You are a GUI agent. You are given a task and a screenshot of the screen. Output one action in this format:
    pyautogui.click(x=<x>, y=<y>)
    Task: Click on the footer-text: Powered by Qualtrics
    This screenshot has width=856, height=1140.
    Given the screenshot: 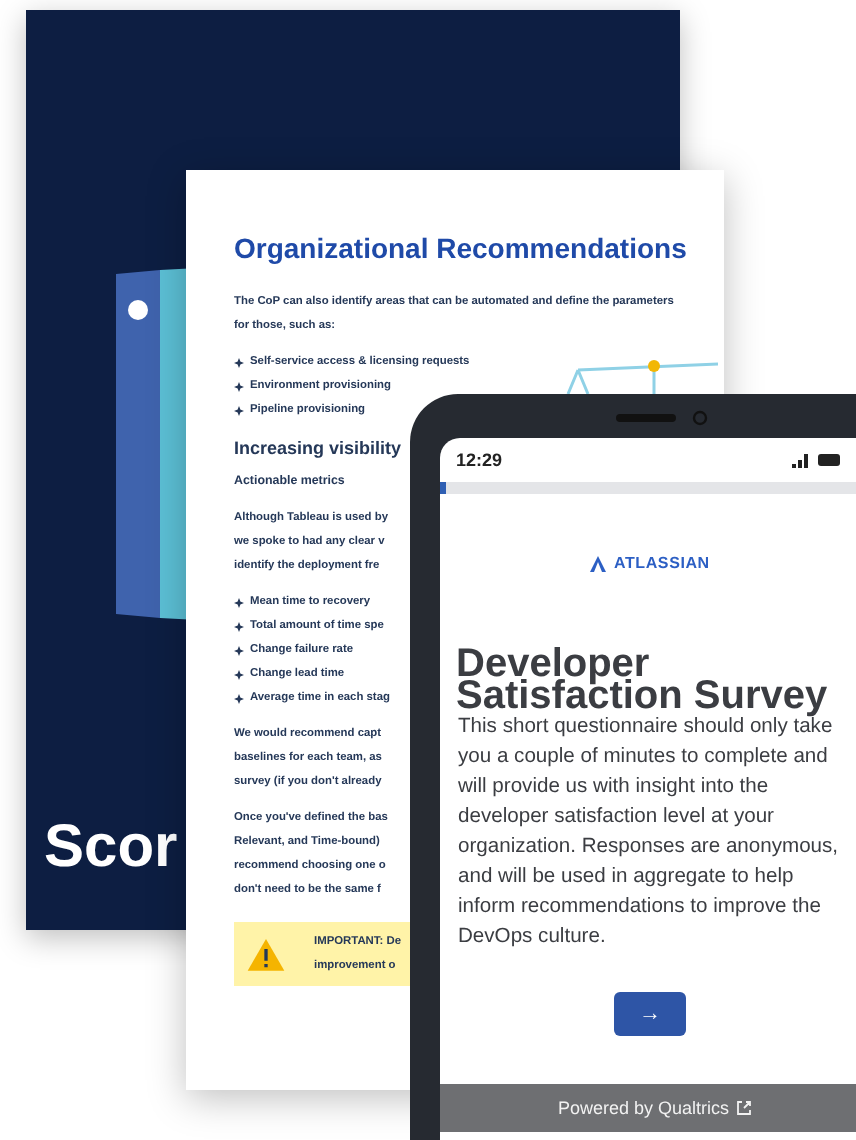 What is the action you would take?
    pyautogui.click(x=644, y=1108)
    